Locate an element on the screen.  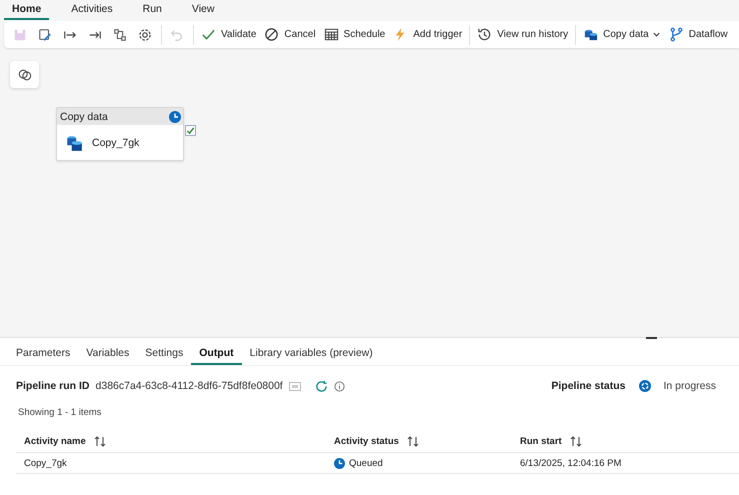
menu-tab: Activities is located at coordinates (92, 10).